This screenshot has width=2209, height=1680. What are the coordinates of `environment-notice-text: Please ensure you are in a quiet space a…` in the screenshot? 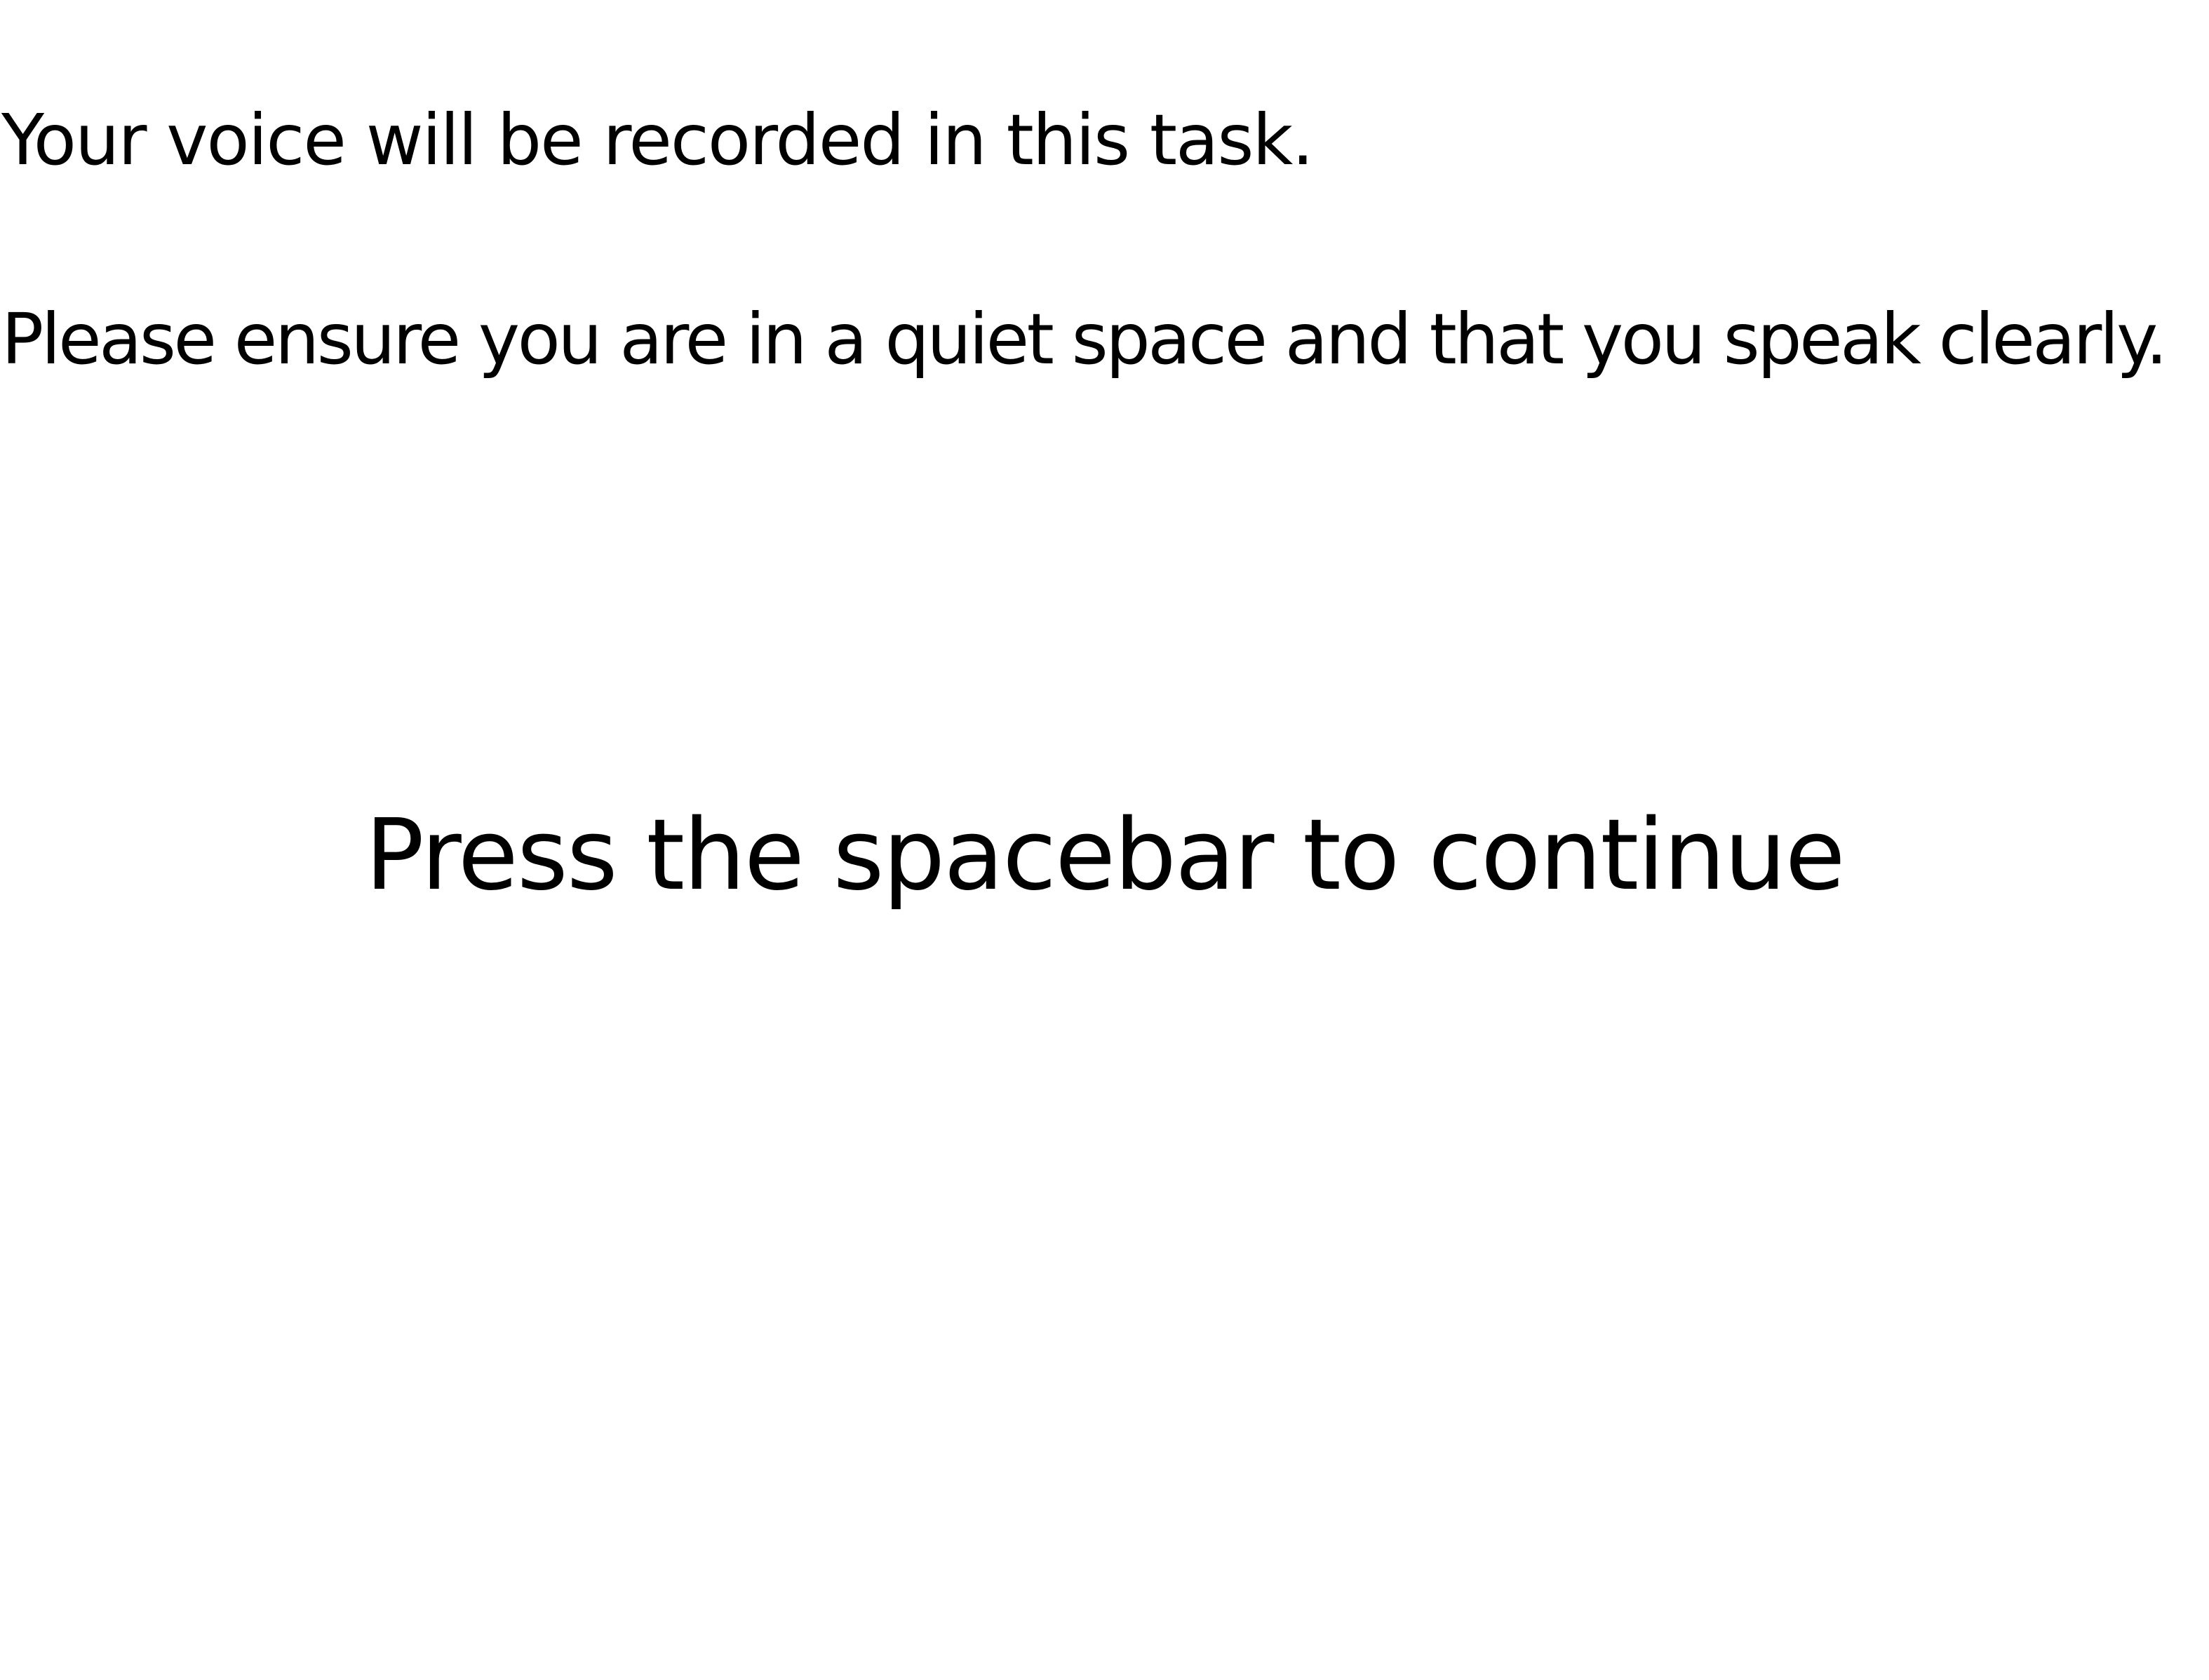 It's located at (1084, 339).